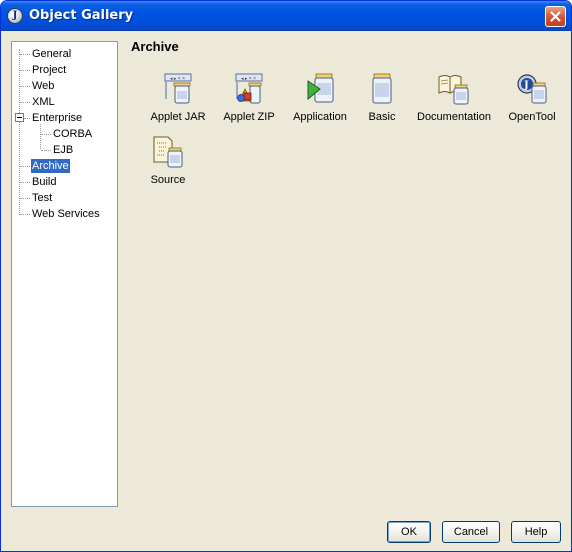  What do you see at coordinates (168, 180) in the screenshot?
I see `gallery-item-label: Source` at bounding box center [168, 180].